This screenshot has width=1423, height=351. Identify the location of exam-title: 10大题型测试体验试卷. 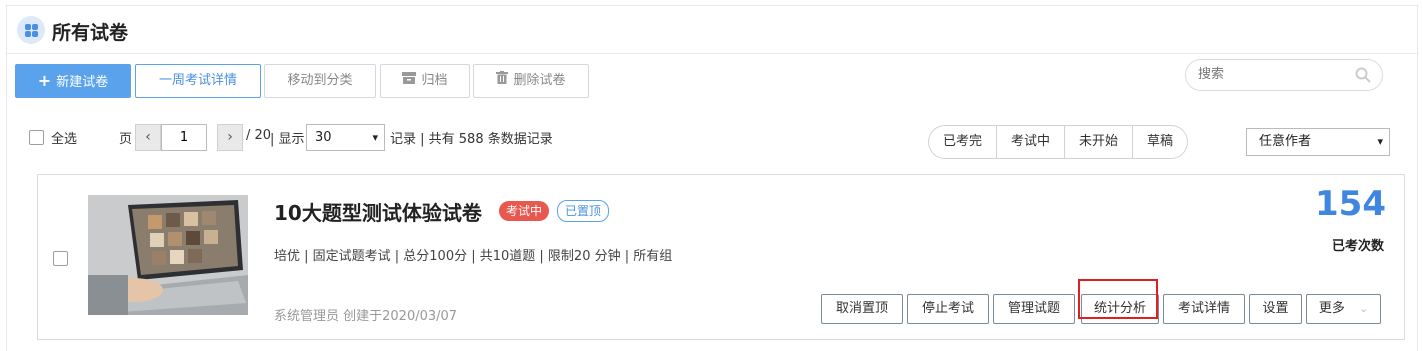
(378, 211).